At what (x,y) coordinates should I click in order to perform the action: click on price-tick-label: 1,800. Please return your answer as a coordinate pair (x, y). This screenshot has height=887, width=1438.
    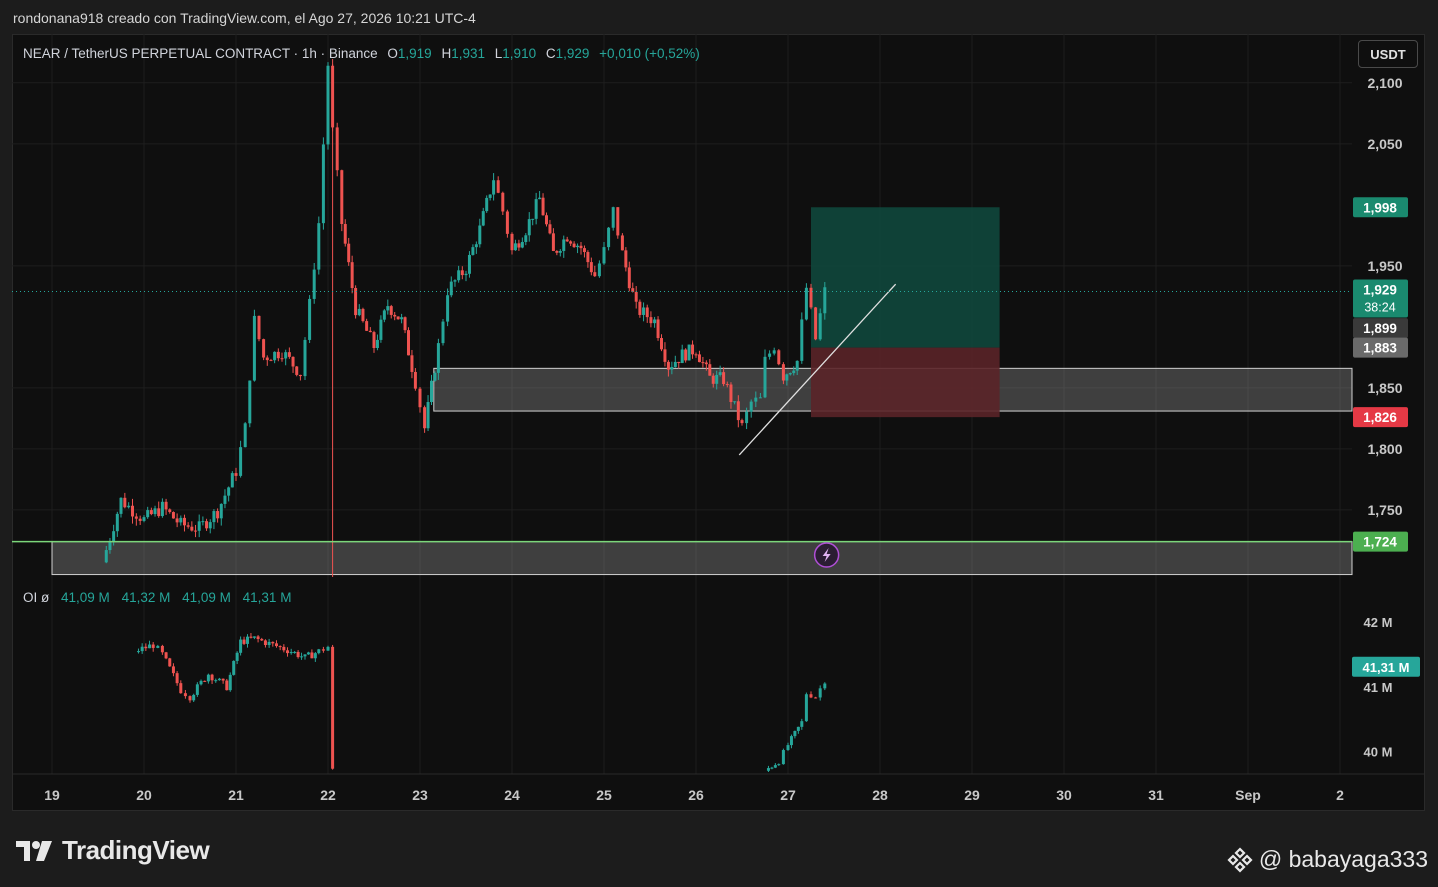
    Looking at the image, I should click on (1384, 449).